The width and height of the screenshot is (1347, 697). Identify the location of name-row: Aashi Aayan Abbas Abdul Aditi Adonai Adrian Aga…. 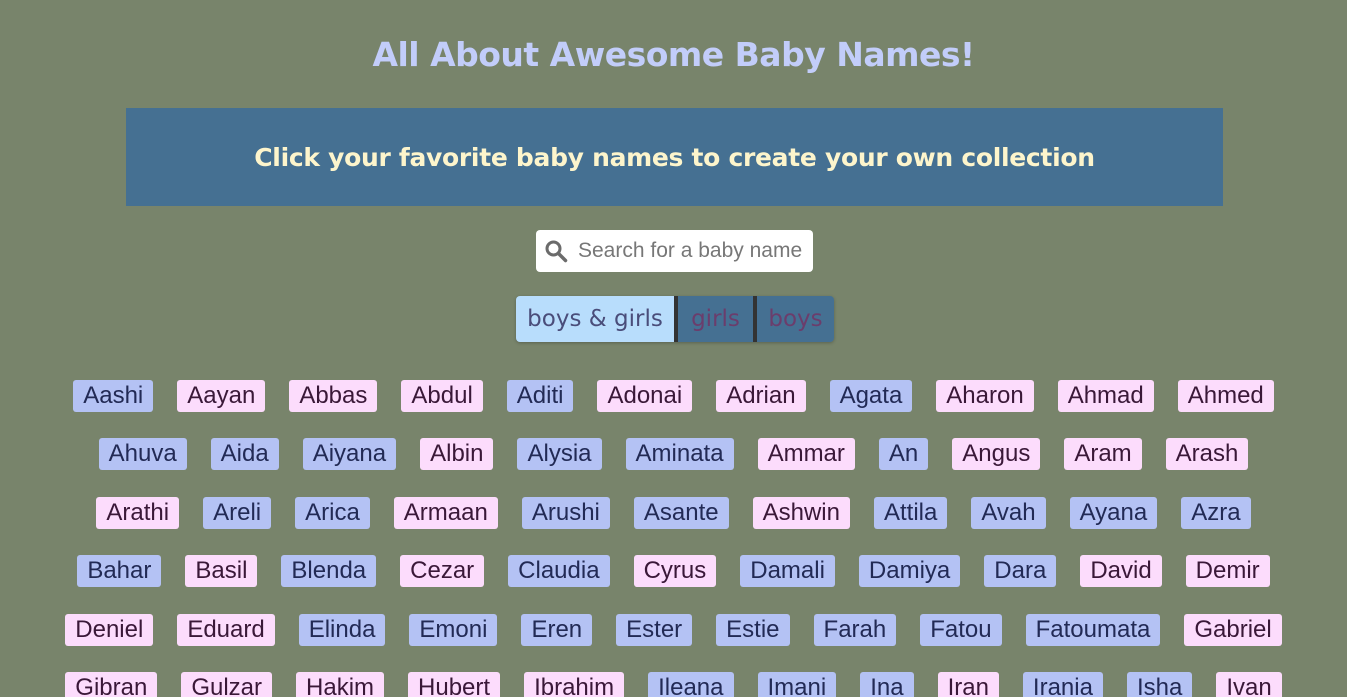
(673, 409).